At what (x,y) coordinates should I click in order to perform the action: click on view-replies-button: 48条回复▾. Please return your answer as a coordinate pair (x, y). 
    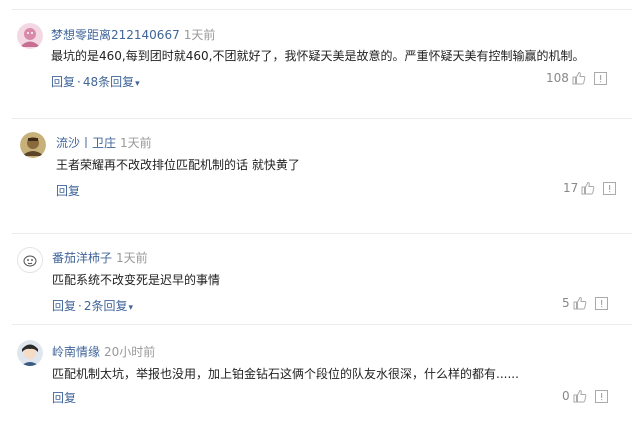
    Looking at the image, I should click on (111, 82).